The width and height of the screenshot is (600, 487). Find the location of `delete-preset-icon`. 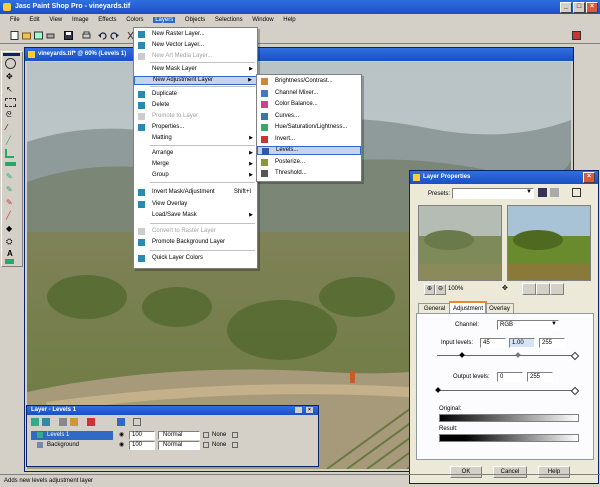

delete-preset-icon is located at coordinates (554, 192).